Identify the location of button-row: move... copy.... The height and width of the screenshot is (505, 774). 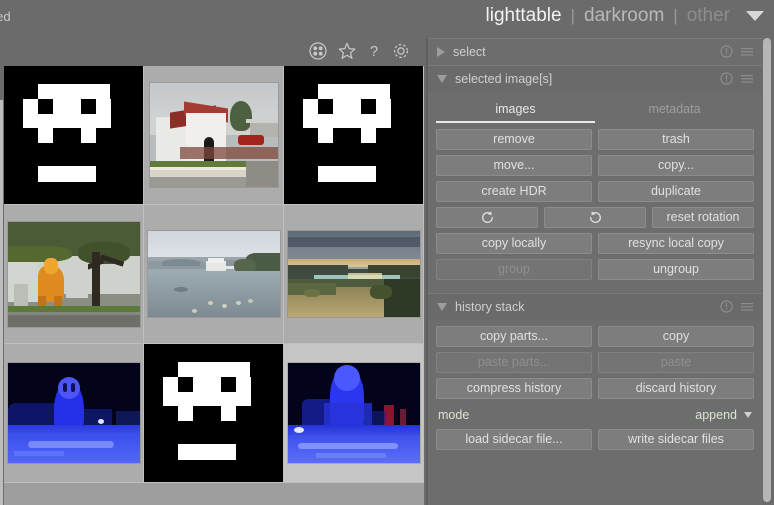
(595, 165).